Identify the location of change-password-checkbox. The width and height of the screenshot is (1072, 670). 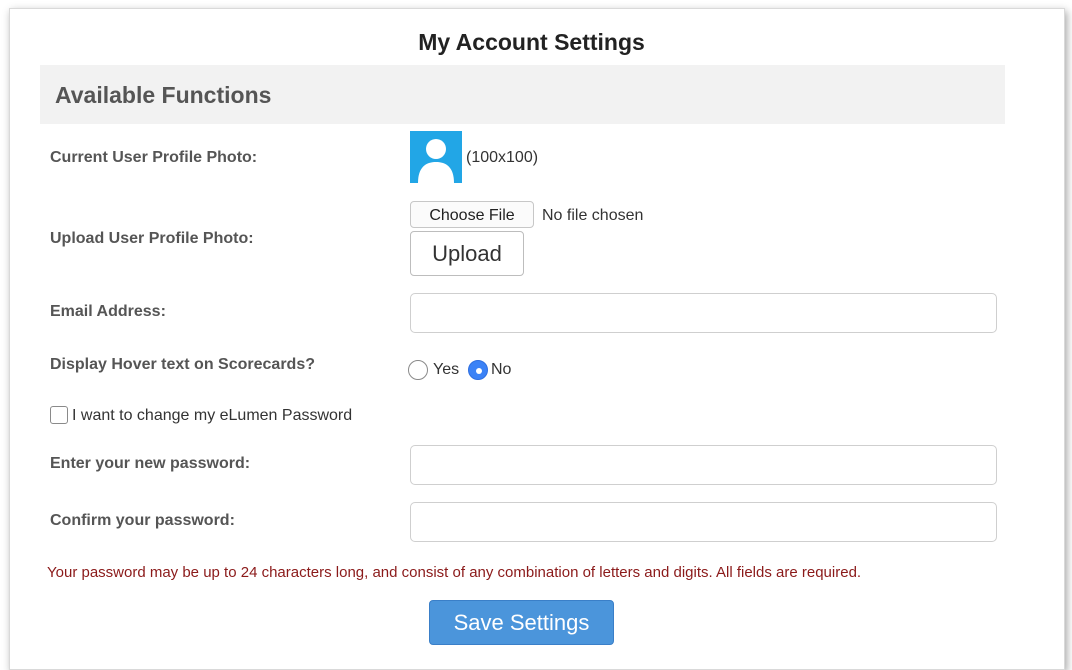
(59, 415).